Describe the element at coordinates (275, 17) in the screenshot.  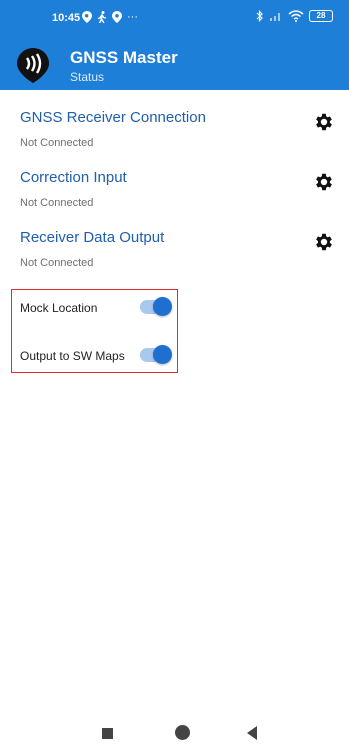
I see `signal-icon` at that location.